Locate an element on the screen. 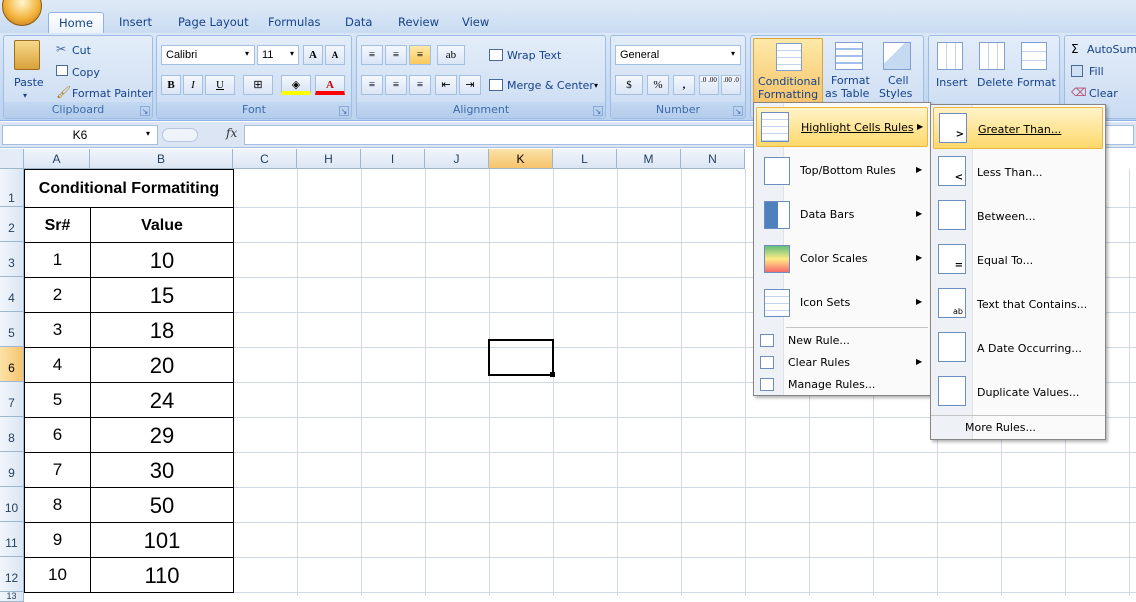  delete-cells-button: Delete is located at coordinates (995, 82).